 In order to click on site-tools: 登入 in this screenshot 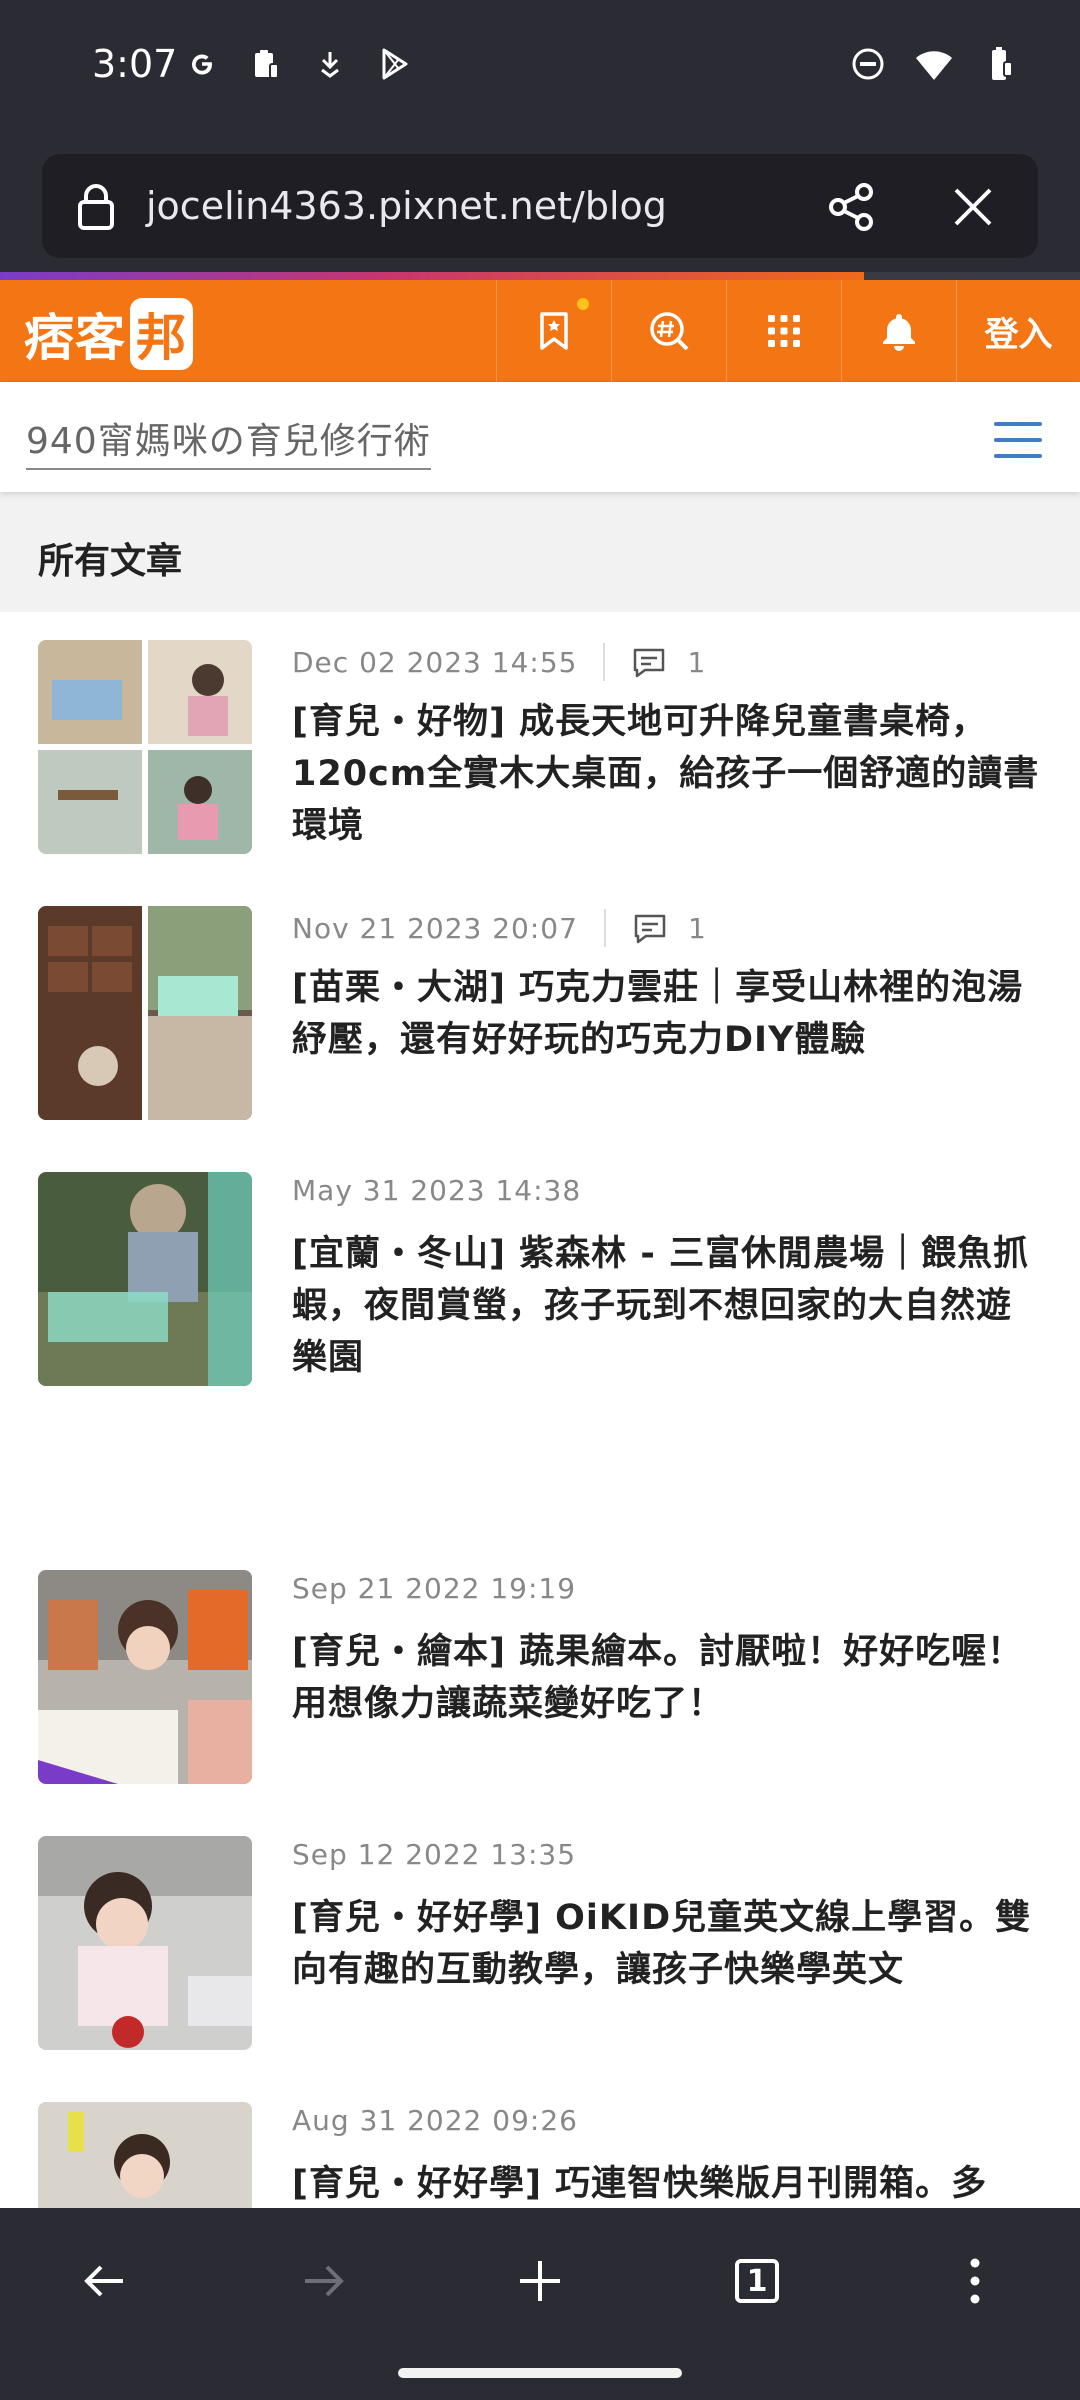, I will do `click(788, 331)`.